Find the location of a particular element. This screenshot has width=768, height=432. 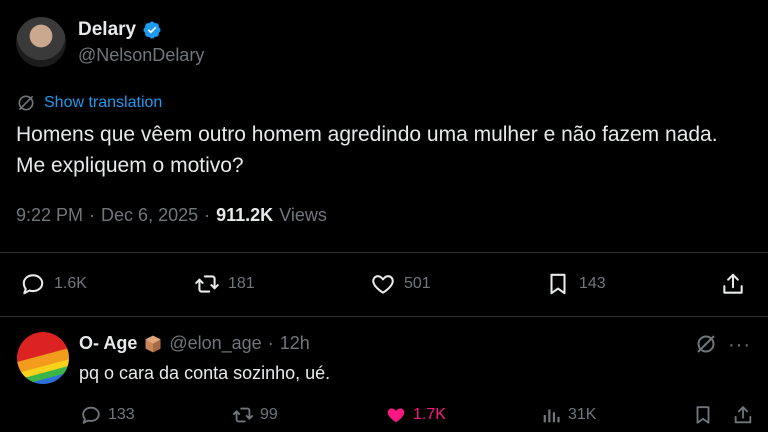

views-label: Views is located at coordinates (303, 215).